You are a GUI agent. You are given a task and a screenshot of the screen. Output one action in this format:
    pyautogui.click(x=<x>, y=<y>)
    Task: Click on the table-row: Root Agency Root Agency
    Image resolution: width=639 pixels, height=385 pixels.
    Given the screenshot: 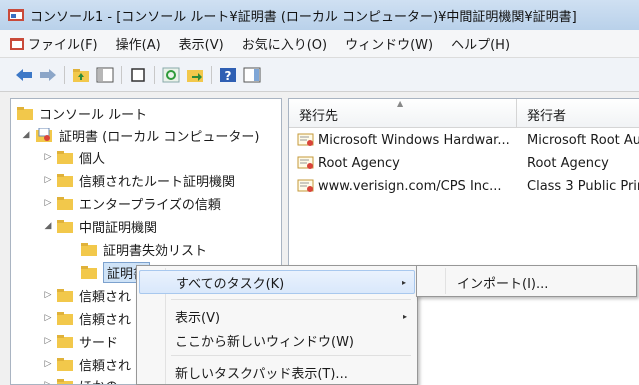 What is the action you would take?
    pyautogui.click(x=464, y=163)
    